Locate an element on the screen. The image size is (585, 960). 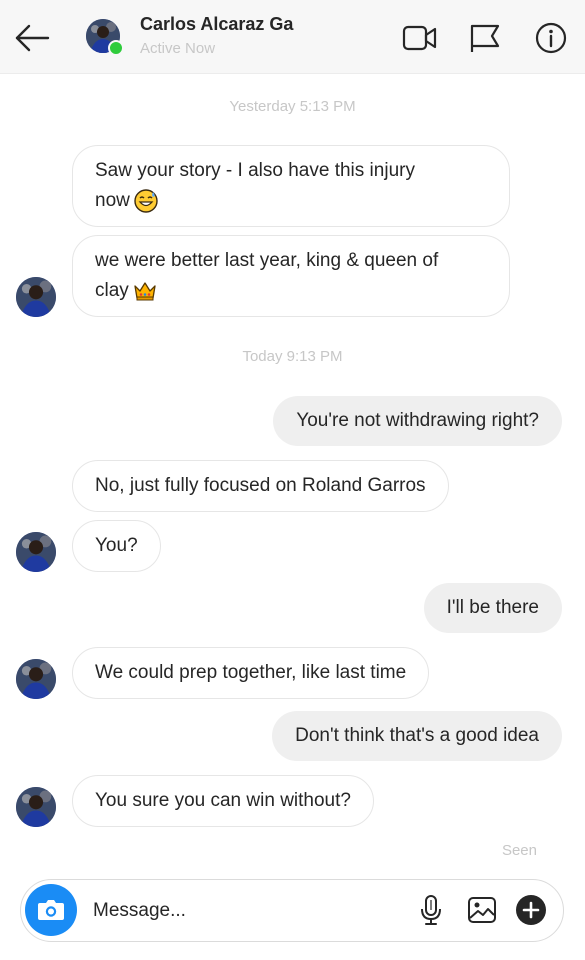
crown-emoji-icon is located at coordinates (145, 291).